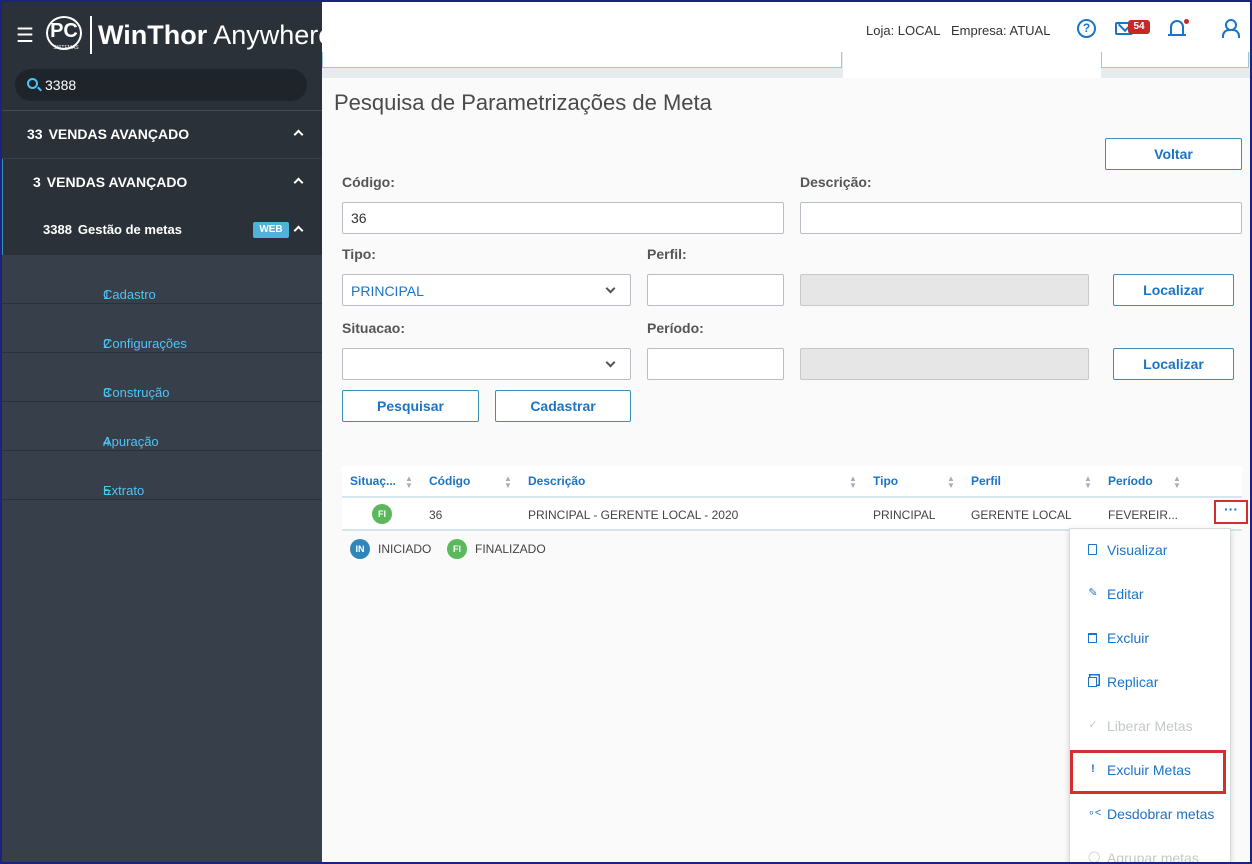  Describe the element at coordinates (457, 549) in the screenshot. I see `legend-badge-finalizado: FI` at that location.